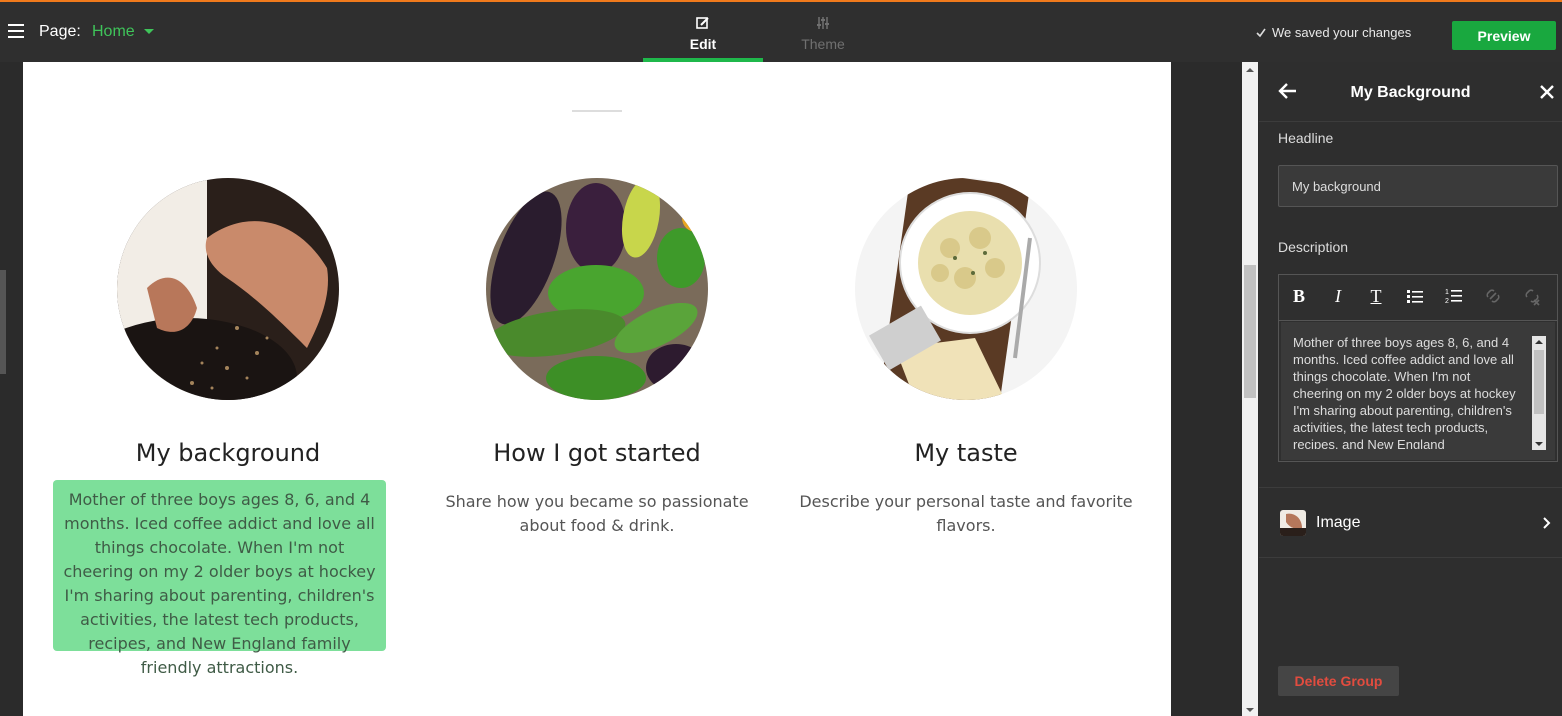 This screenshot has height=716, width=1562. Describe the element at coordinates (823, 32) in the screenshot. I see `tab-theme: Theme` at that location.